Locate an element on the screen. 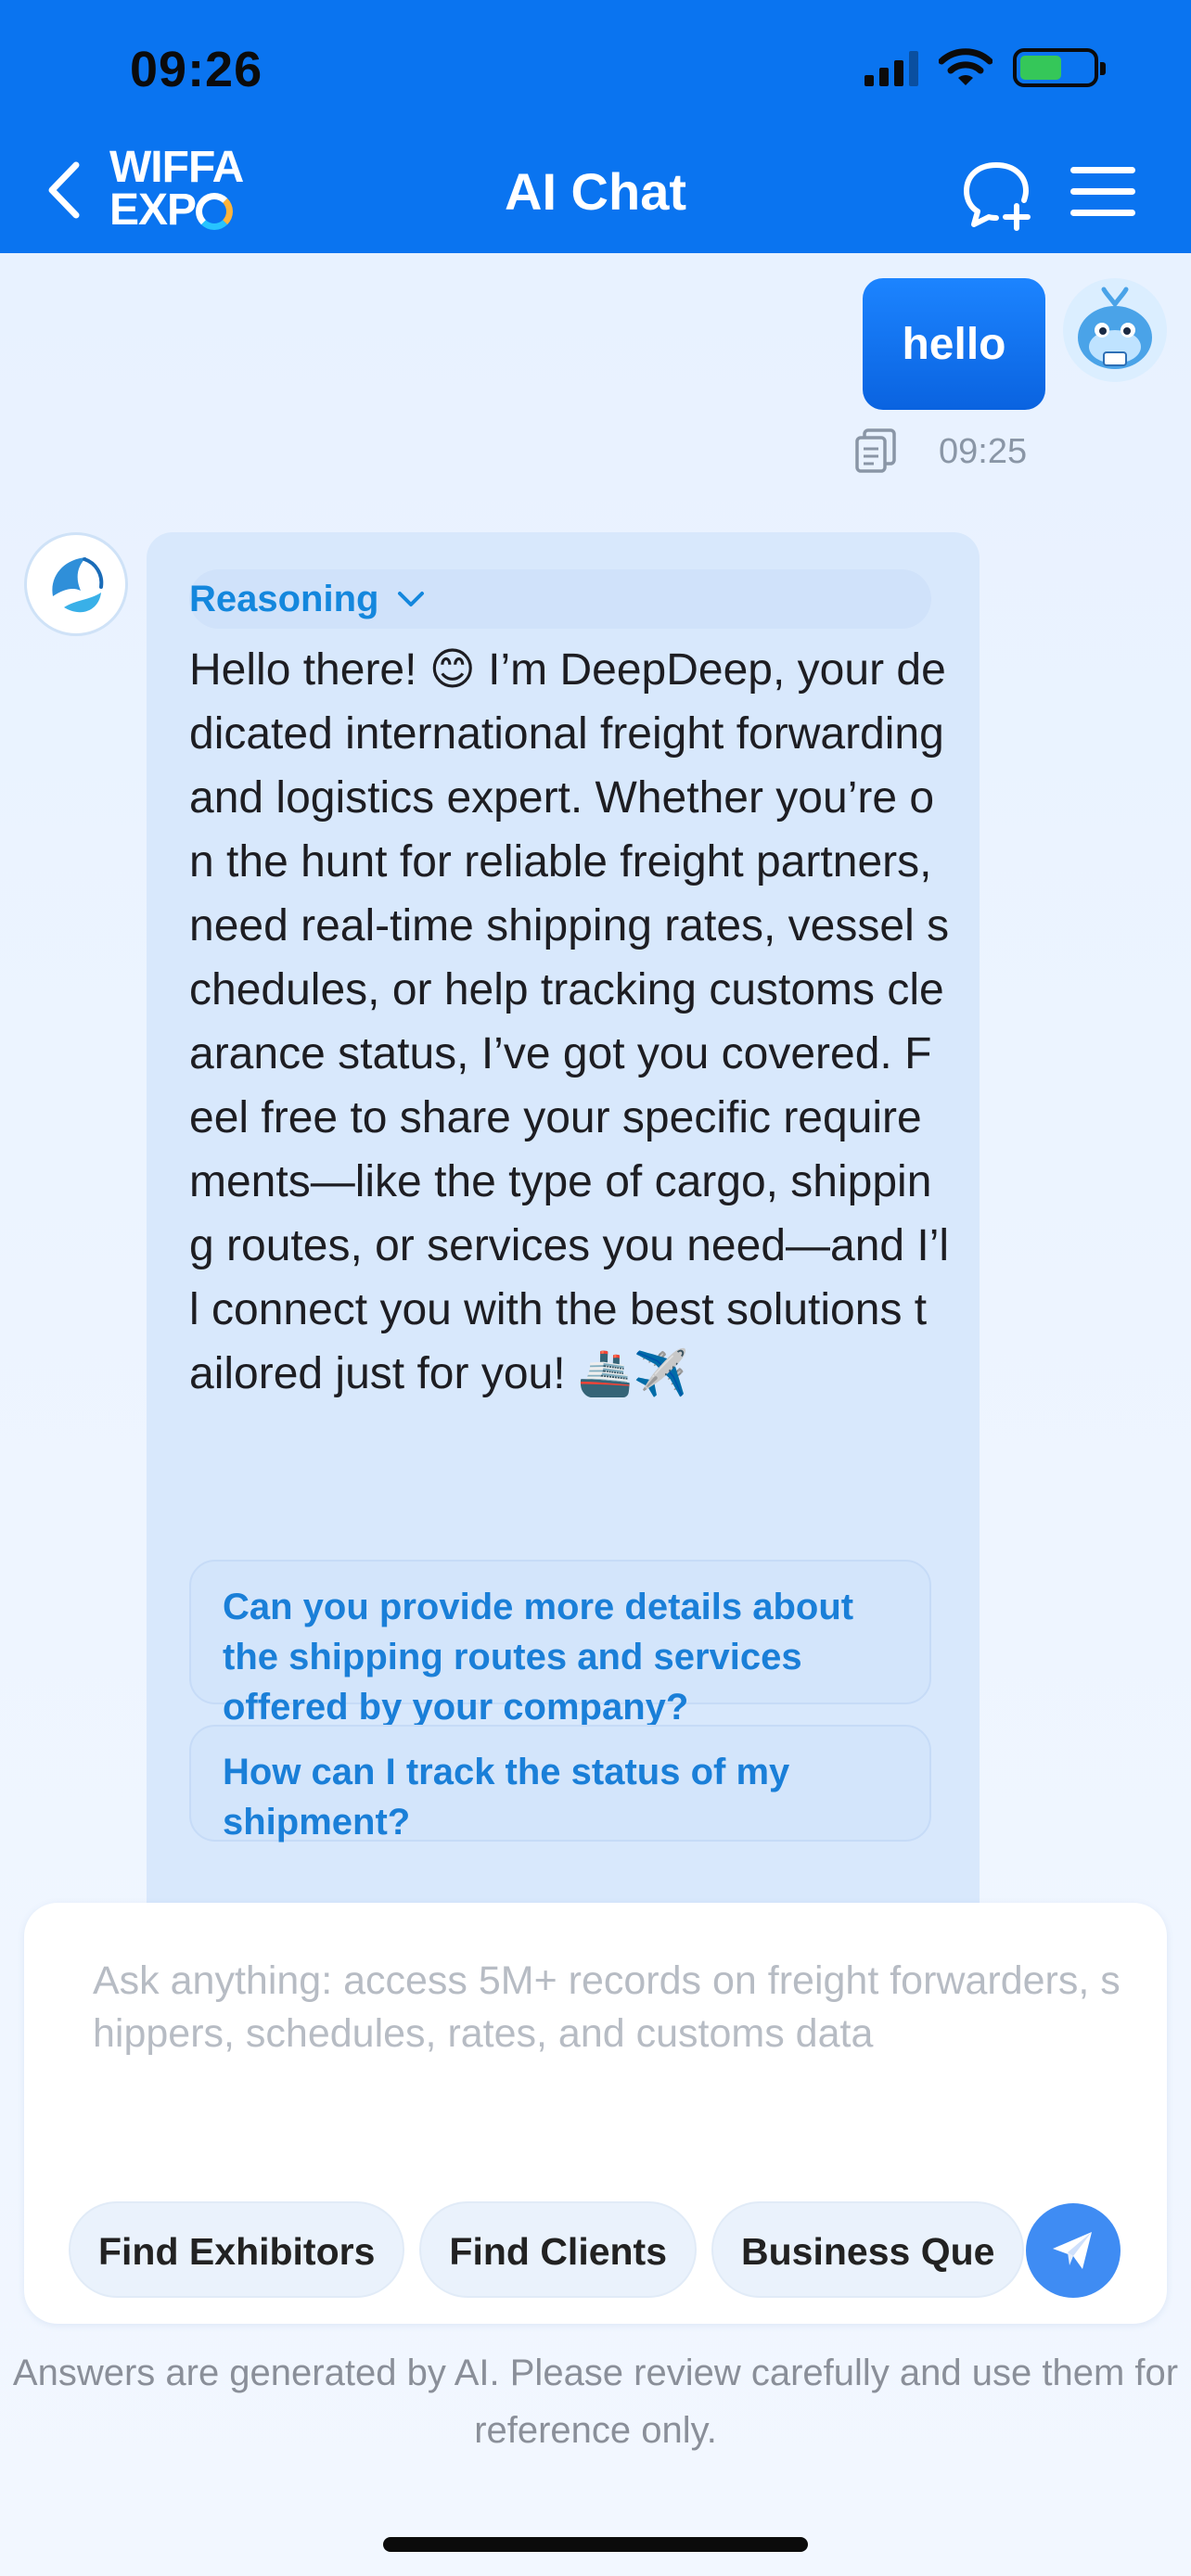 The image size is (1191, 2576). hamburger-menu-icon is located at coordinates (1102, 193).